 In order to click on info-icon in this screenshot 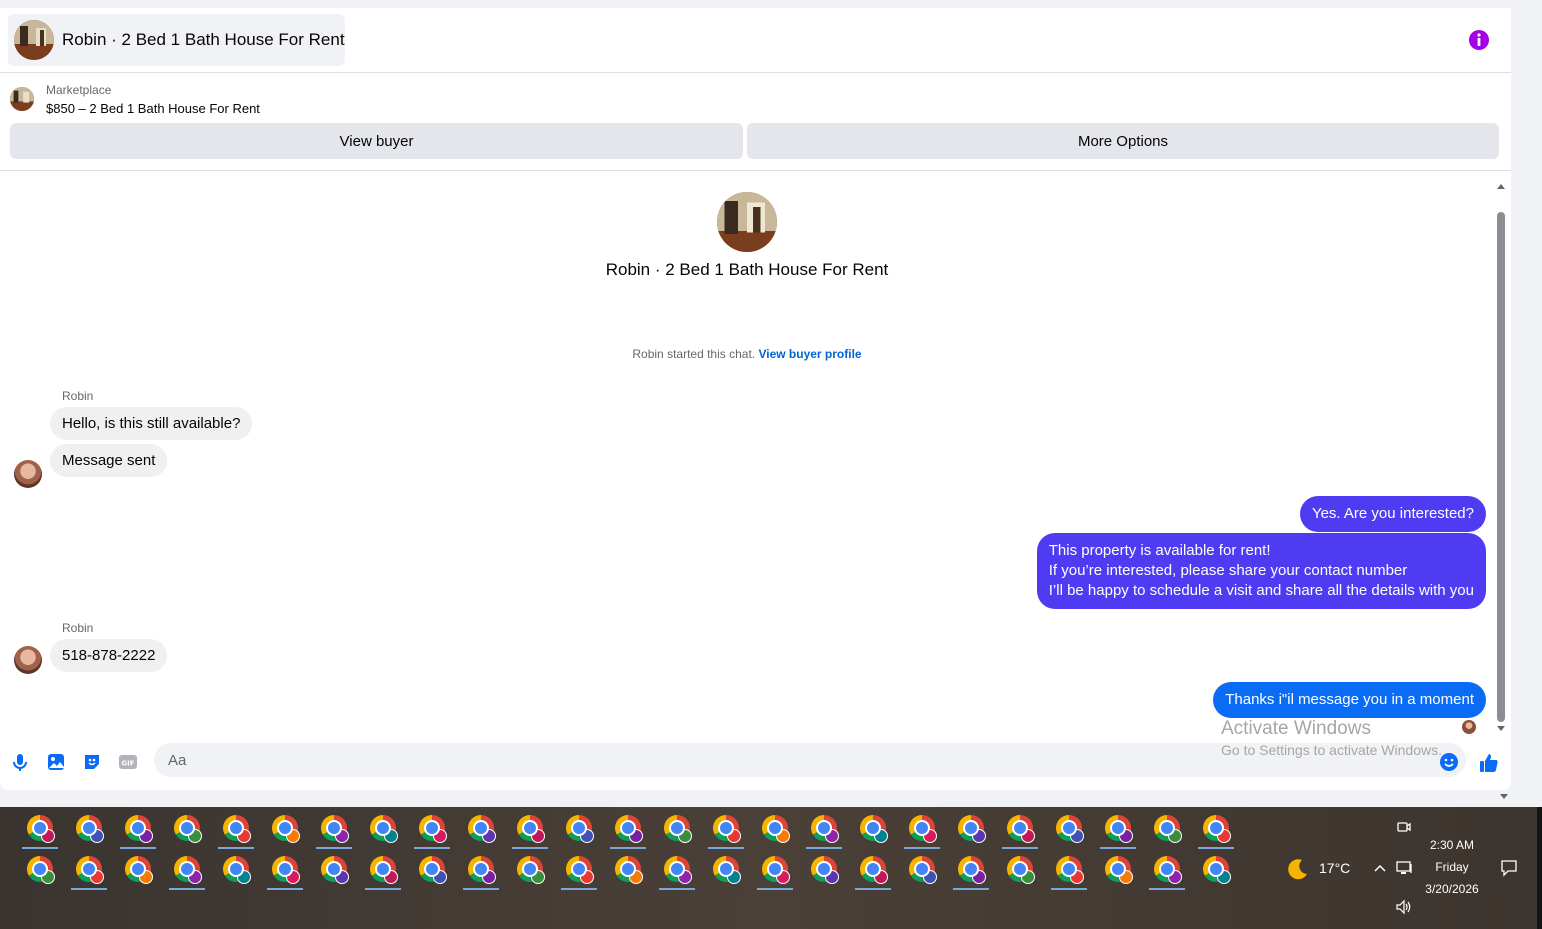, I will do `click(1479, 40)`.